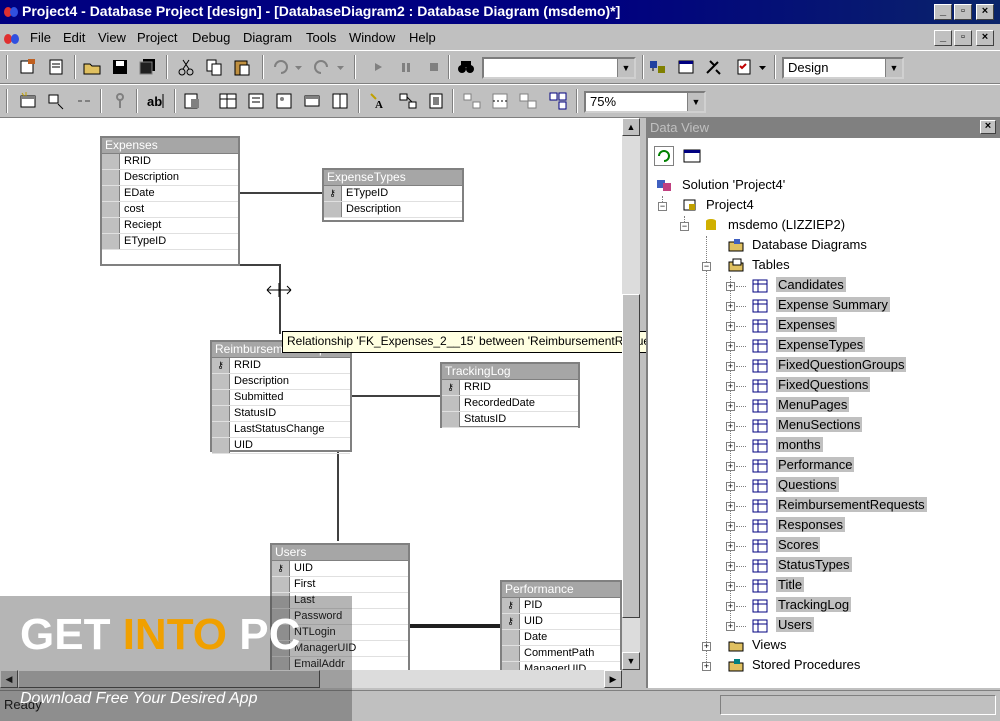  I want to click on table-column-row: Submitted, so click(281, 398).